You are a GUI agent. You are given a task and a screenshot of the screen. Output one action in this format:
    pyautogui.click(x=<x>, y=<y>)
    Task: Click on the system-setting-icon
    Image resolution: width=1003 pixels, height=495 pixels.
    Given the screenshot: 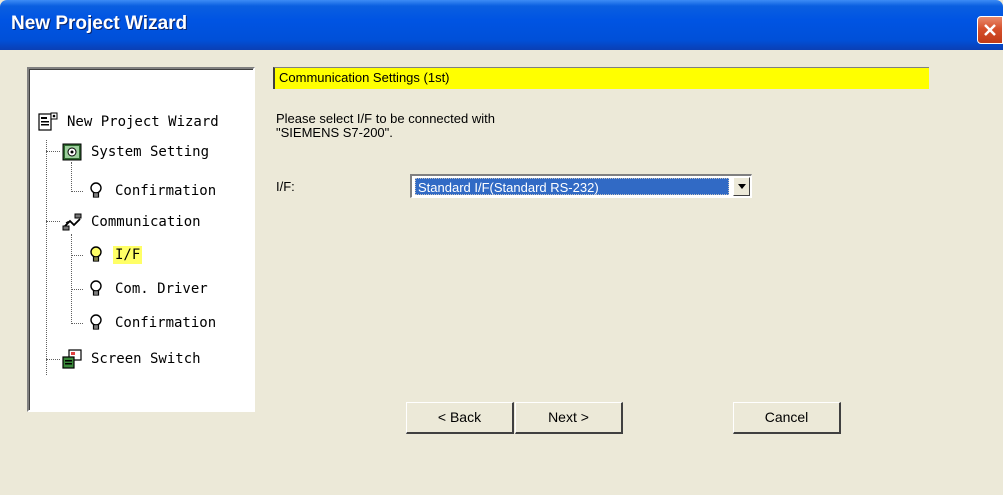 What is the action you would take?
    pyautogui.click(x=72, y=152)
    